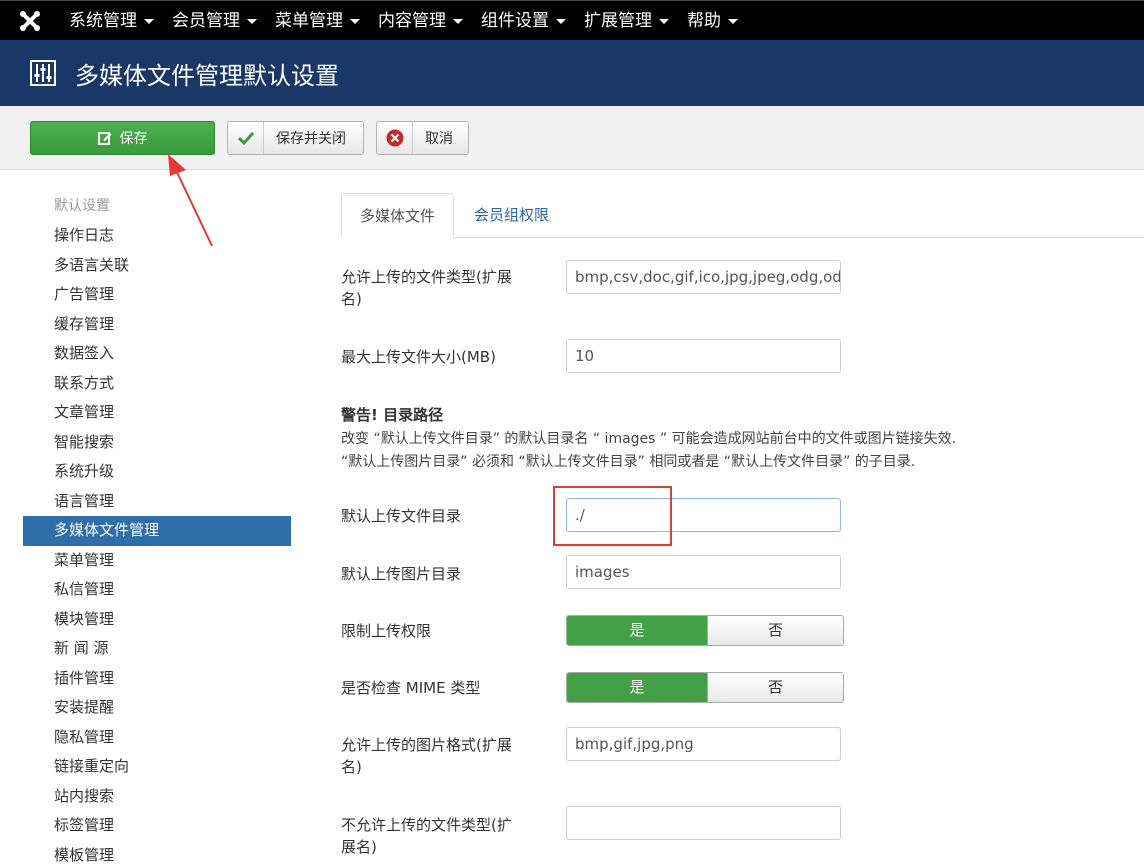 This screenshot has height=868, width=1144. I want to click on warning-title: 警告! 目录路径, so click(392, 415).